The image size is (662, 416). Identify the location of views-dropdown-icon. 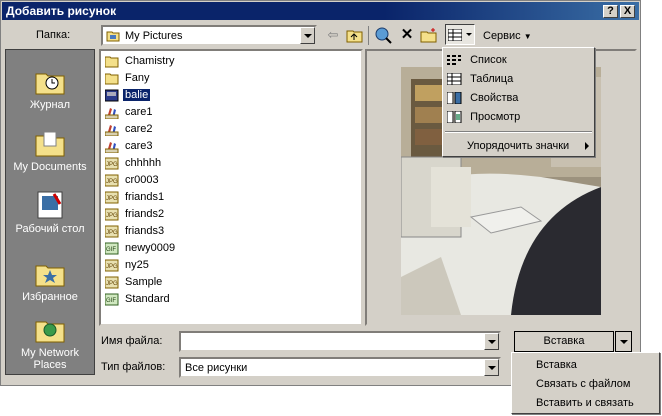
(469, 34).